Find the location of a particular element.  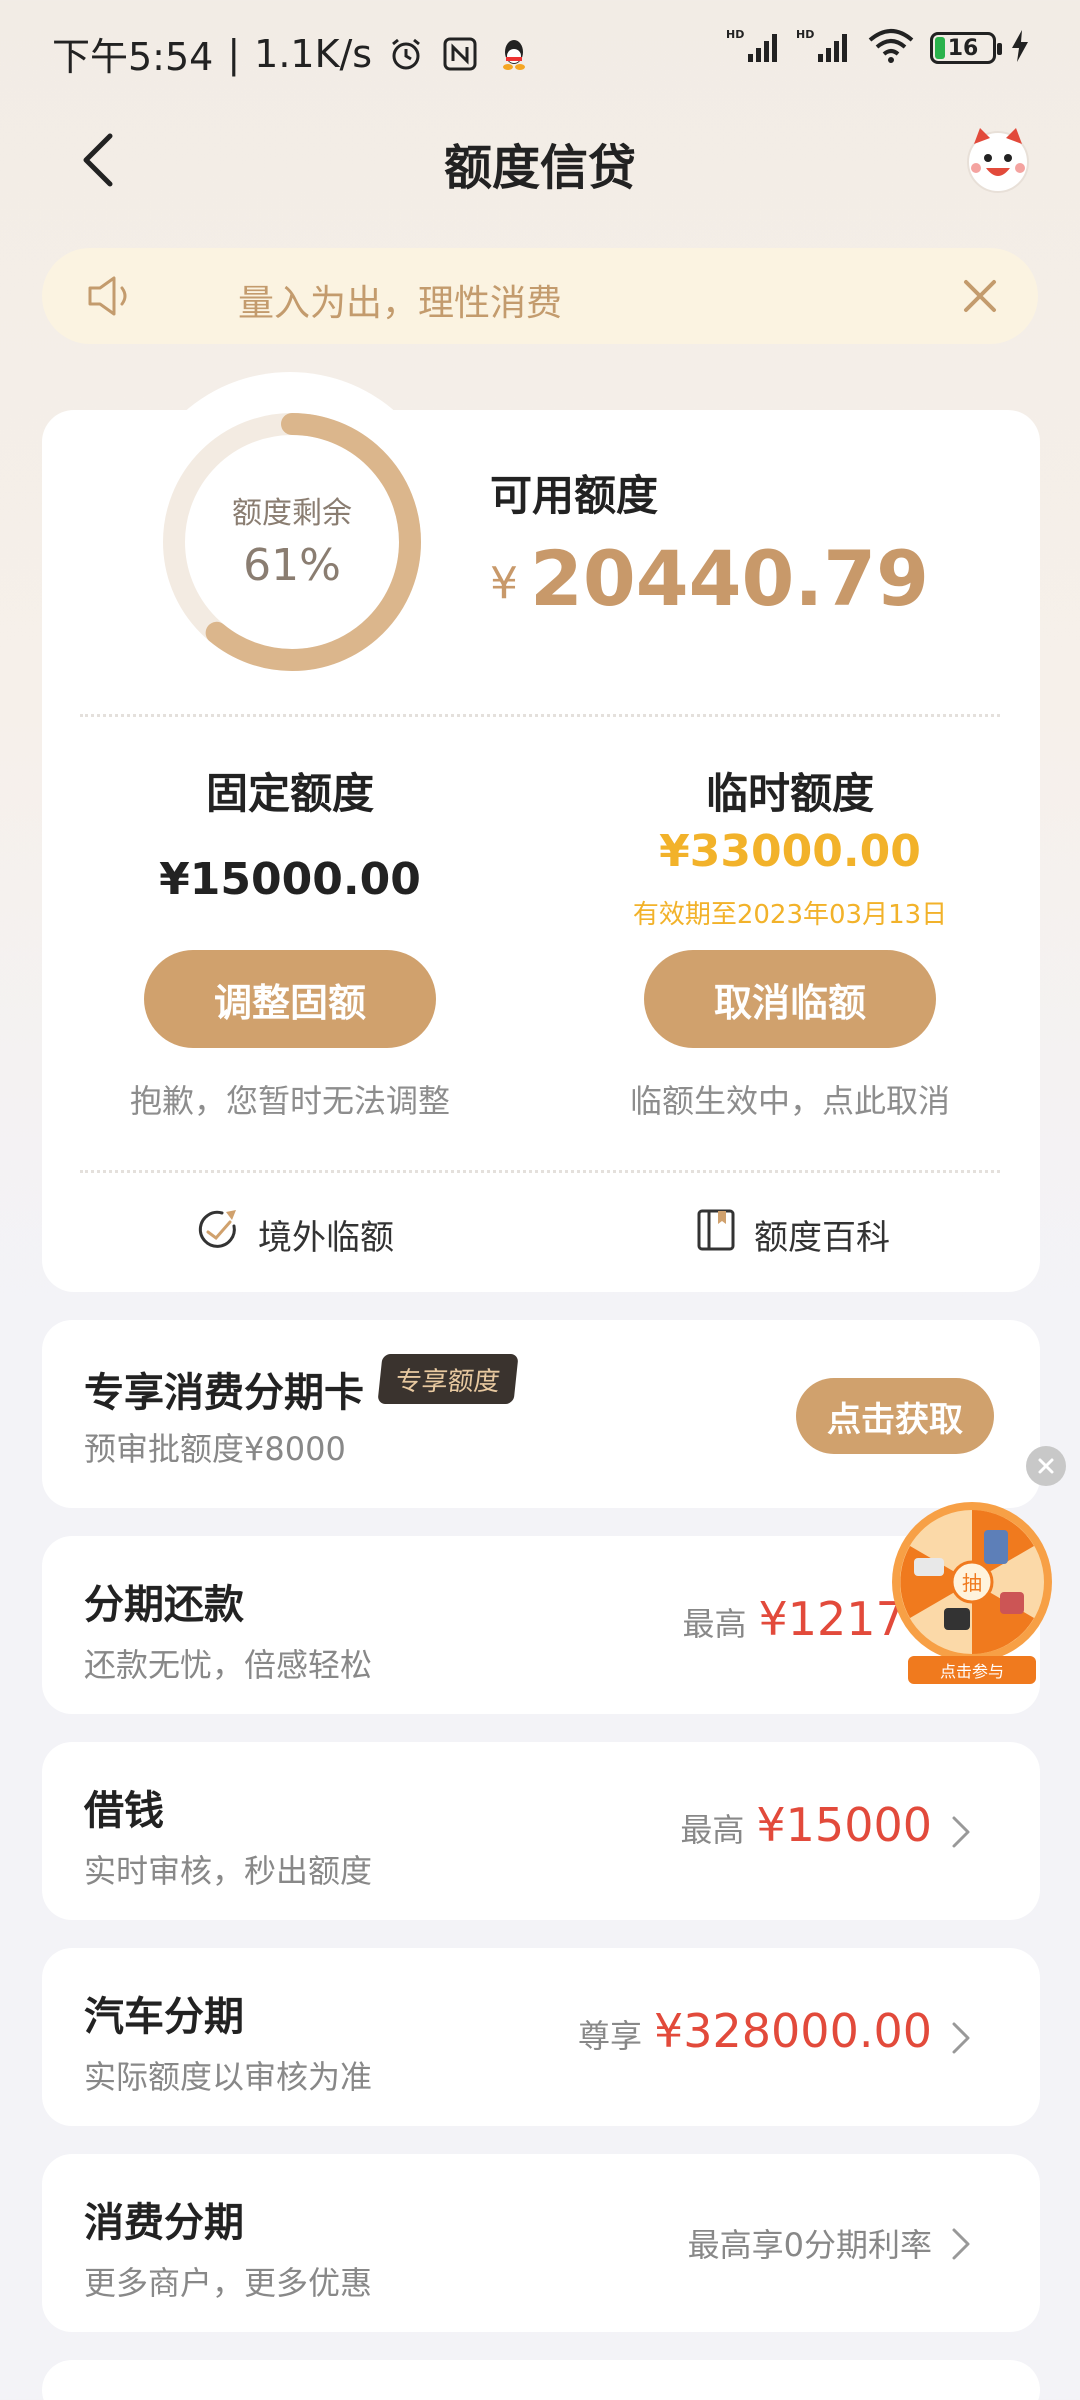

available-amount: 20440.79 is located at coordinates (730, 578).